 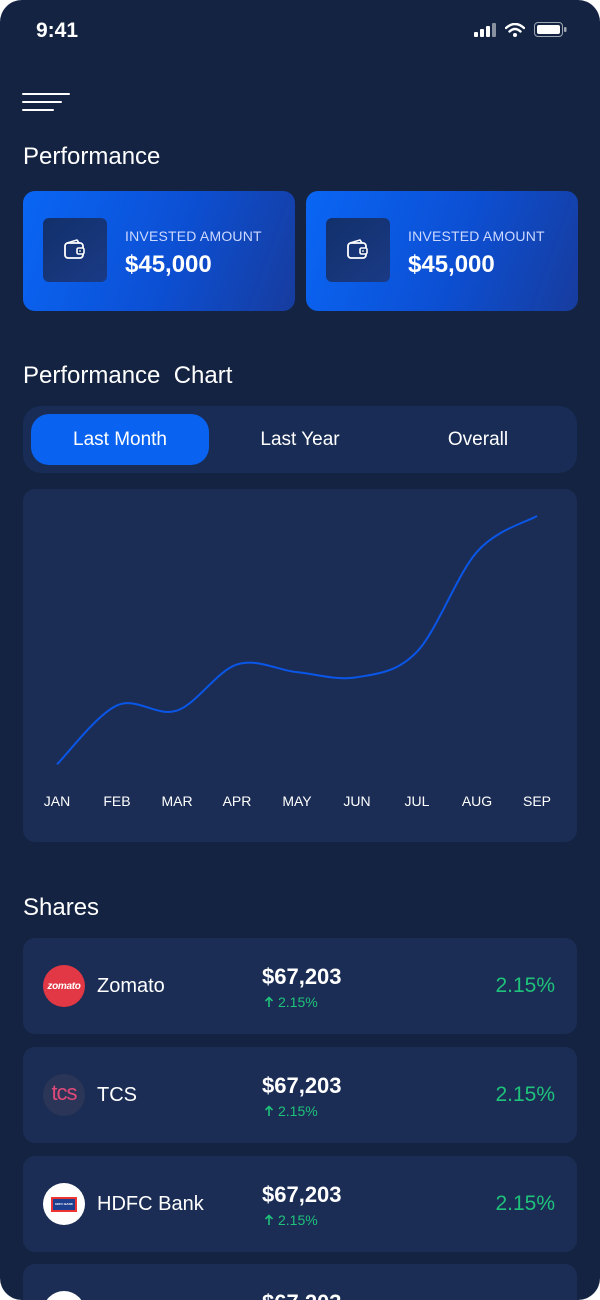 I want to click on battery-icon, so click(x=550, y=29).